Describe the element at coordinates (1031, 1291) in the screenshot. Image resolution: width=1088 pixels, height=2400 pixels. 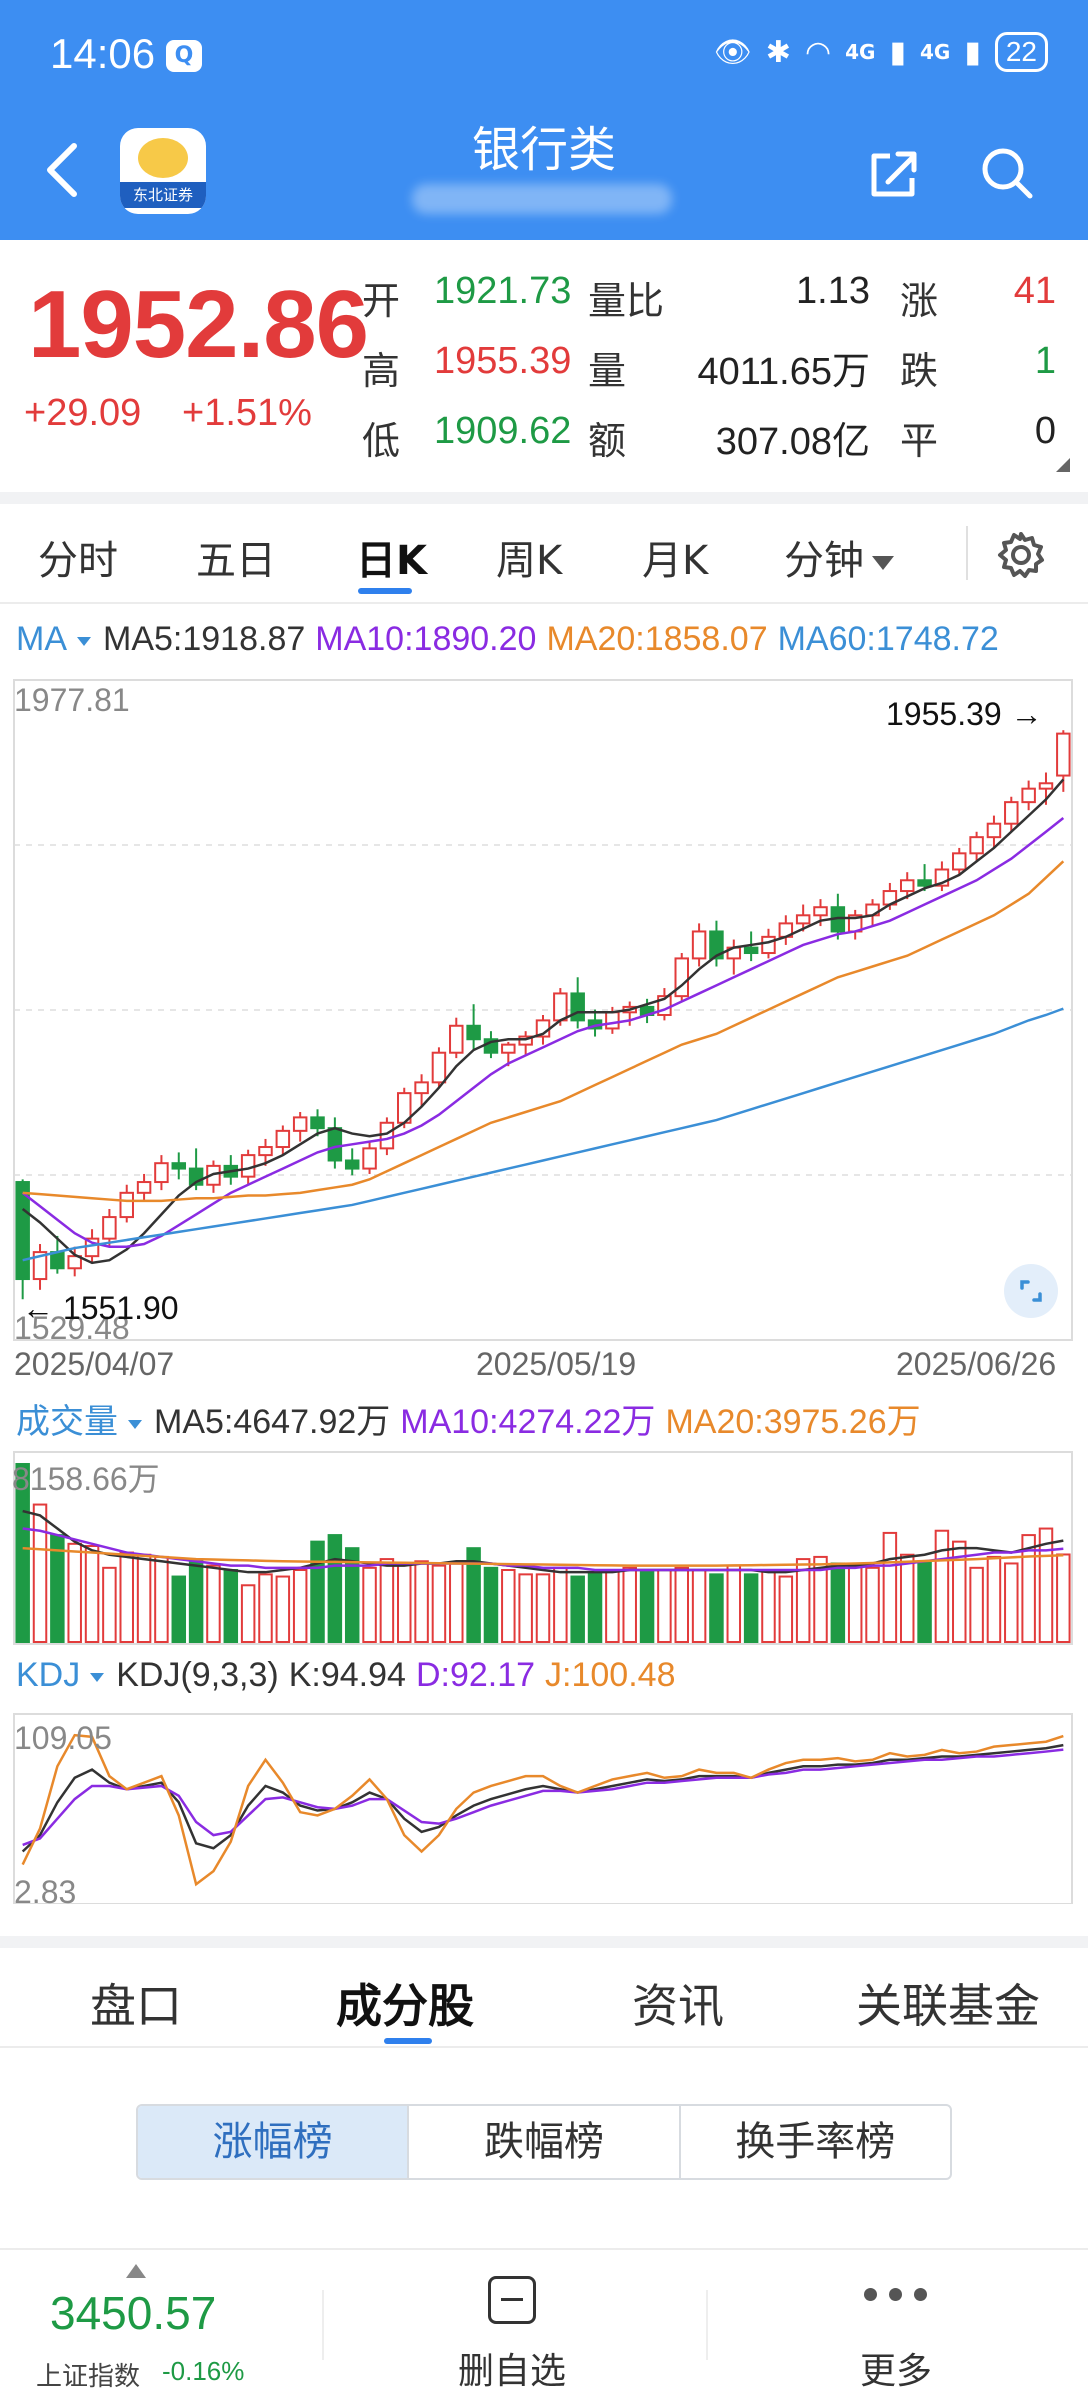
I see `fullscreen-button` at that location.